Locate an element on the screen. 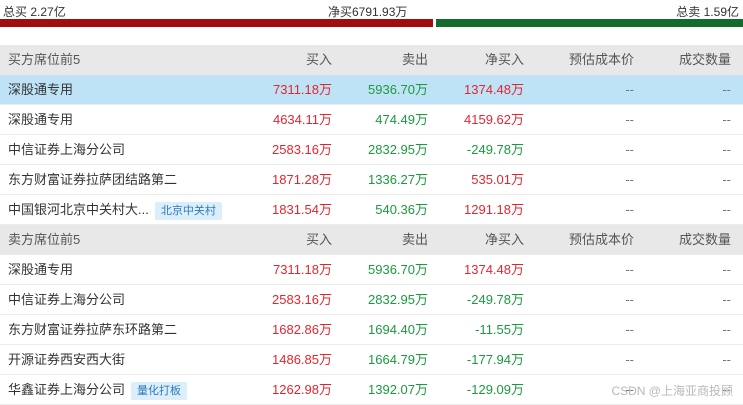 The image size is (743, 405). watermark: CSDN @上海亚商投顾 is located at coordinates (672, 391).